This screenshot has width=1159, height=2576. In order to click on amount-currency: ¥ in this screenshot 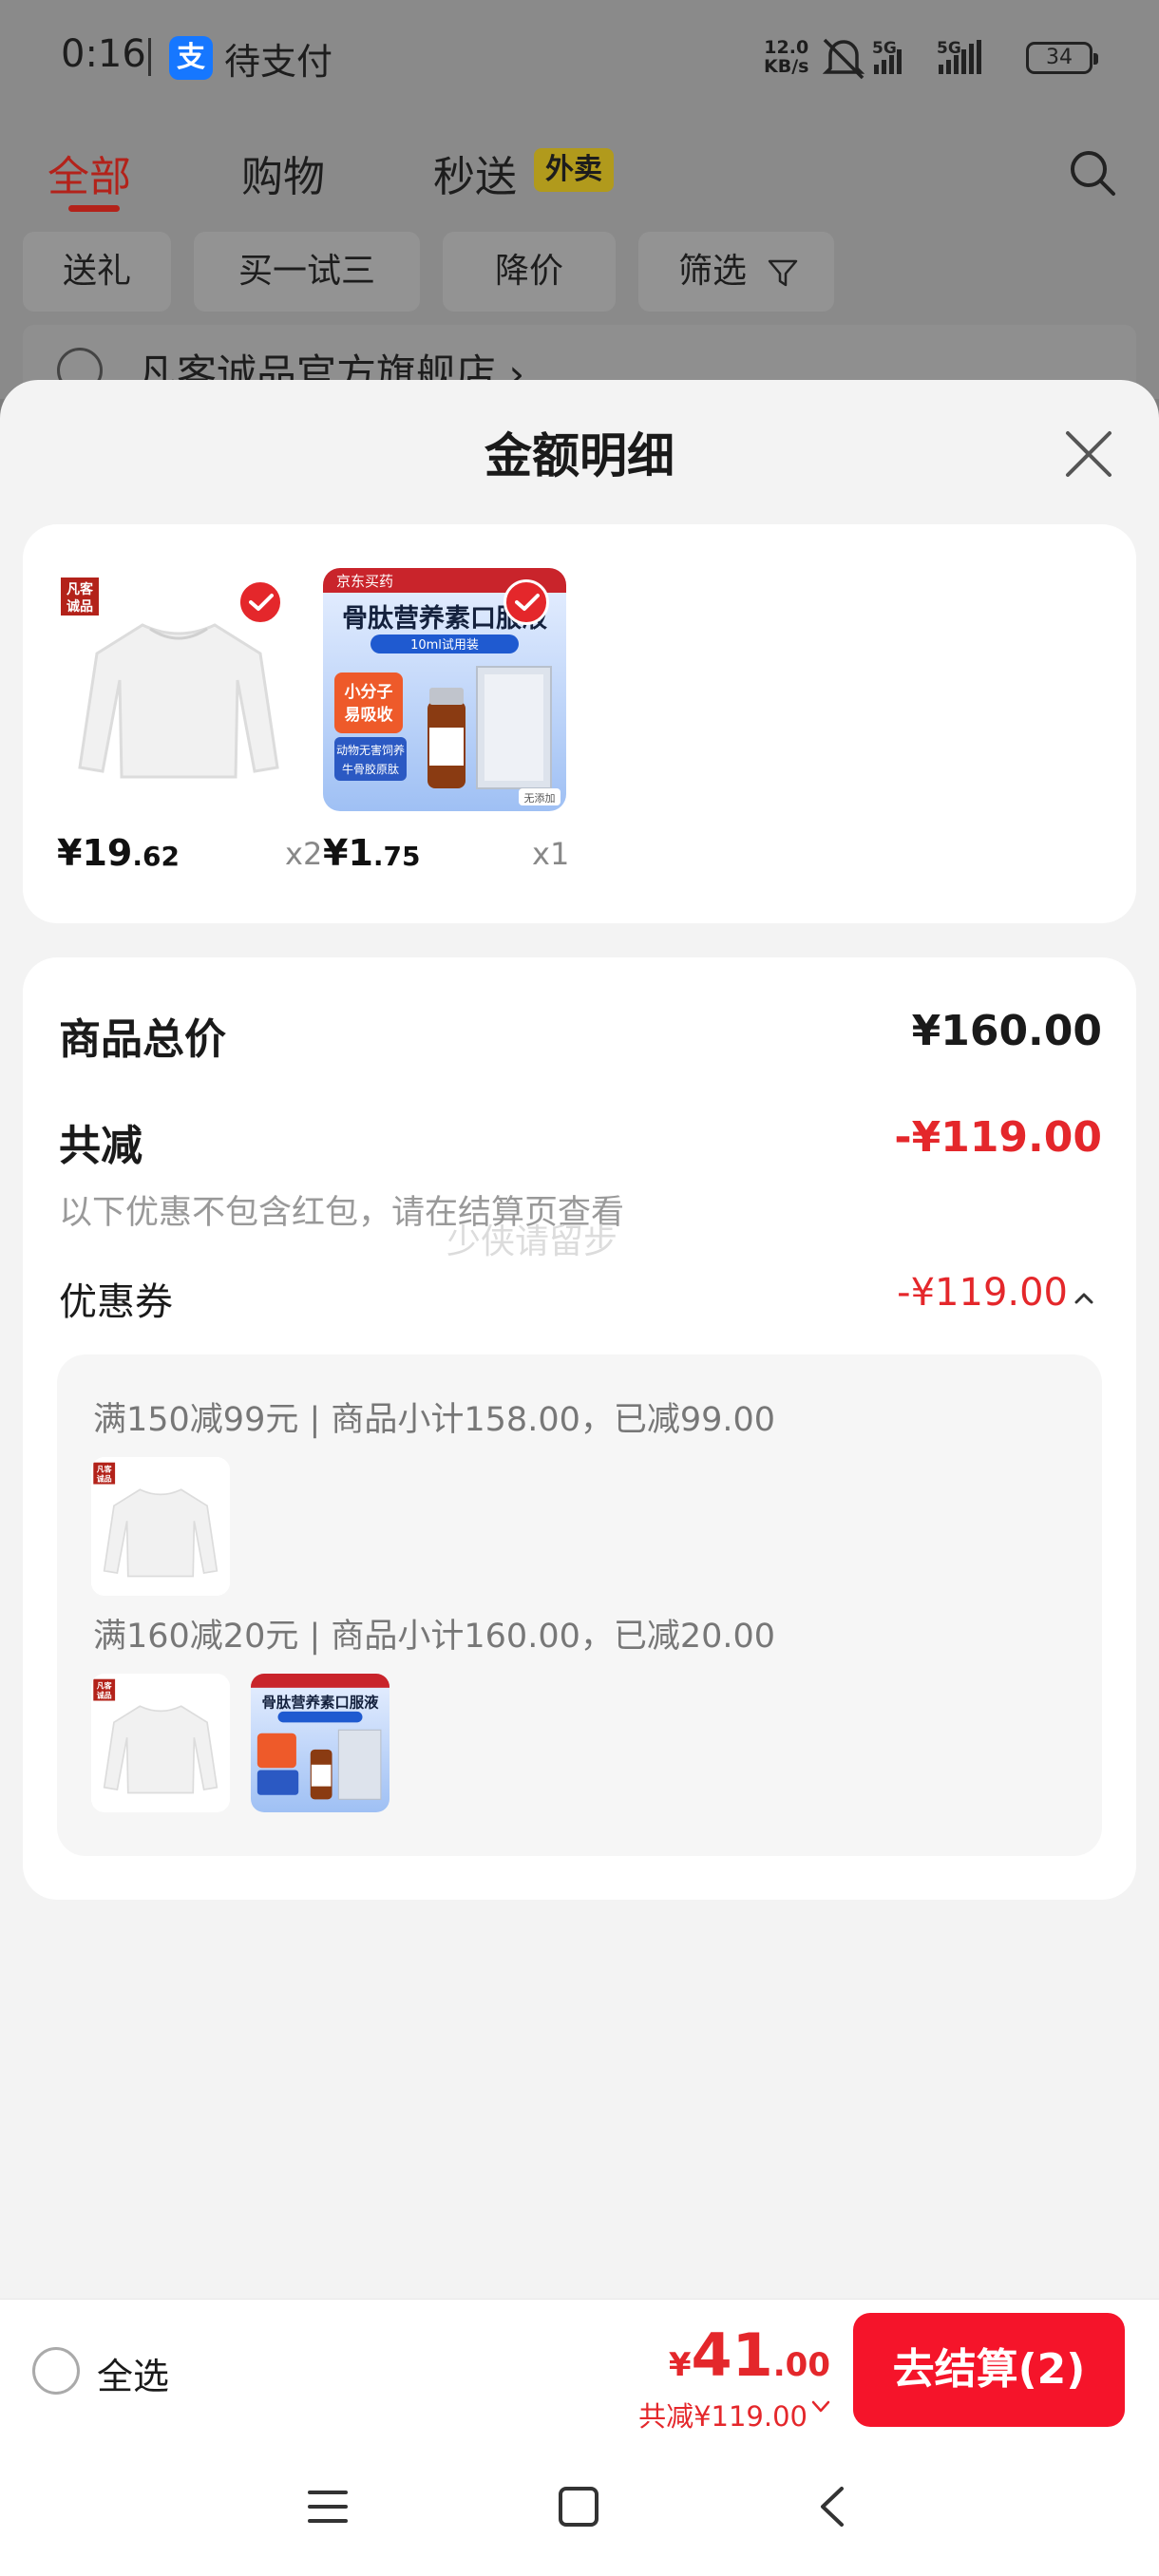, I will do `click(680, 2365)`.